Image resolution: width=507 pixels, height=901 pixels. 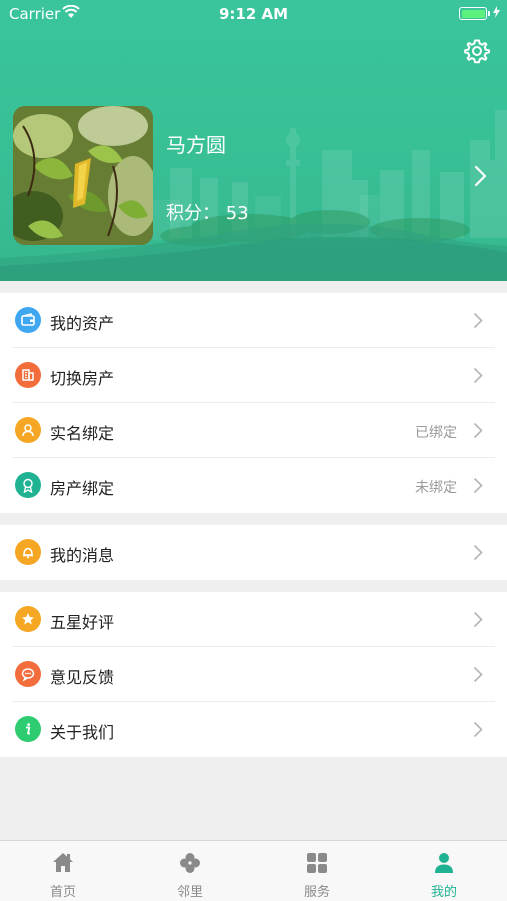 I want to click on chat-icon, so click(x=28, y=674).